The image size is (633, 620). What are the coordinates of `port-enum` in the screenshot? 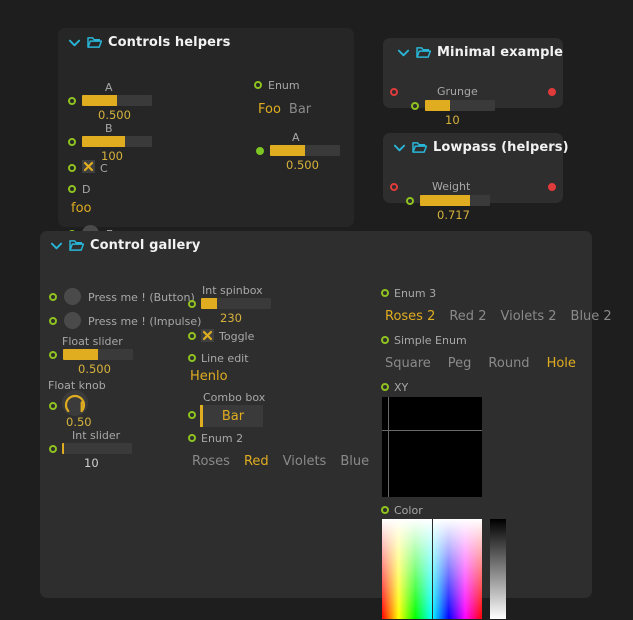 It's located at (258, 85).